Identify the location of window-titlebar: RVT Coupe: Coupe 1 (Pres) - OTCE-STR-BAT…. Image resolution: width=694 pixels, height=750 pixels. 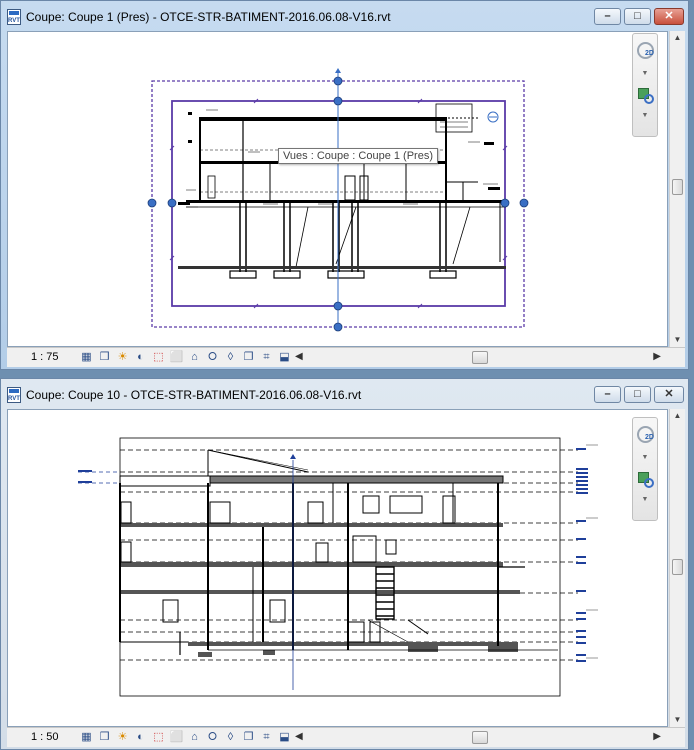
(344, 16).